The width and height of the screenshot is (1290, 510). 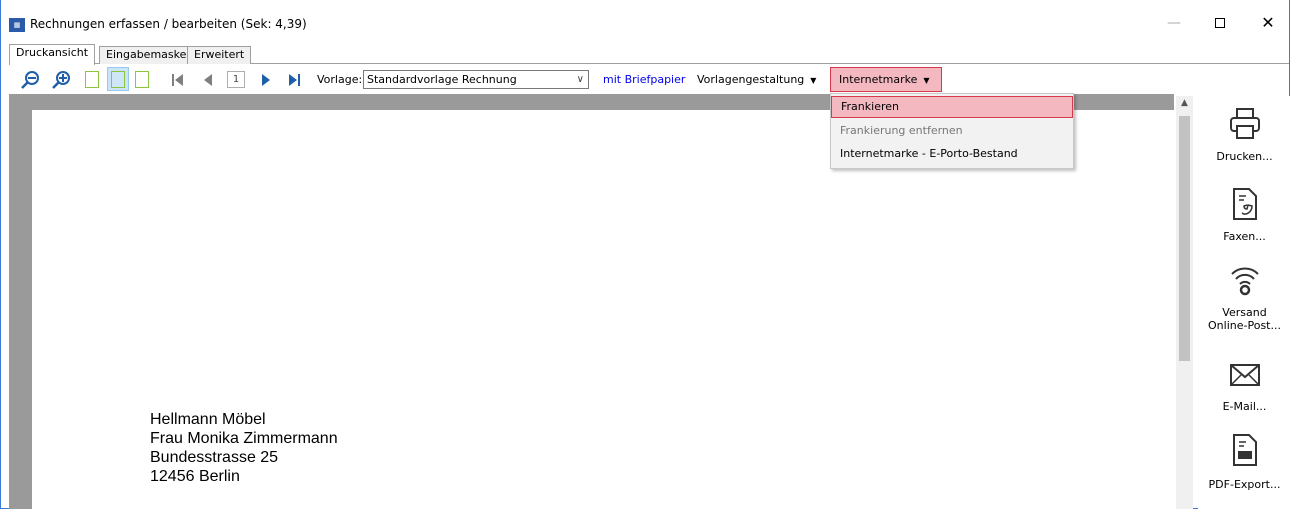 What do you see at coordinates (878, 79) in the screenshot?
I see `internetmarke-label: Internetmarke` at bounding box center [878, 79].